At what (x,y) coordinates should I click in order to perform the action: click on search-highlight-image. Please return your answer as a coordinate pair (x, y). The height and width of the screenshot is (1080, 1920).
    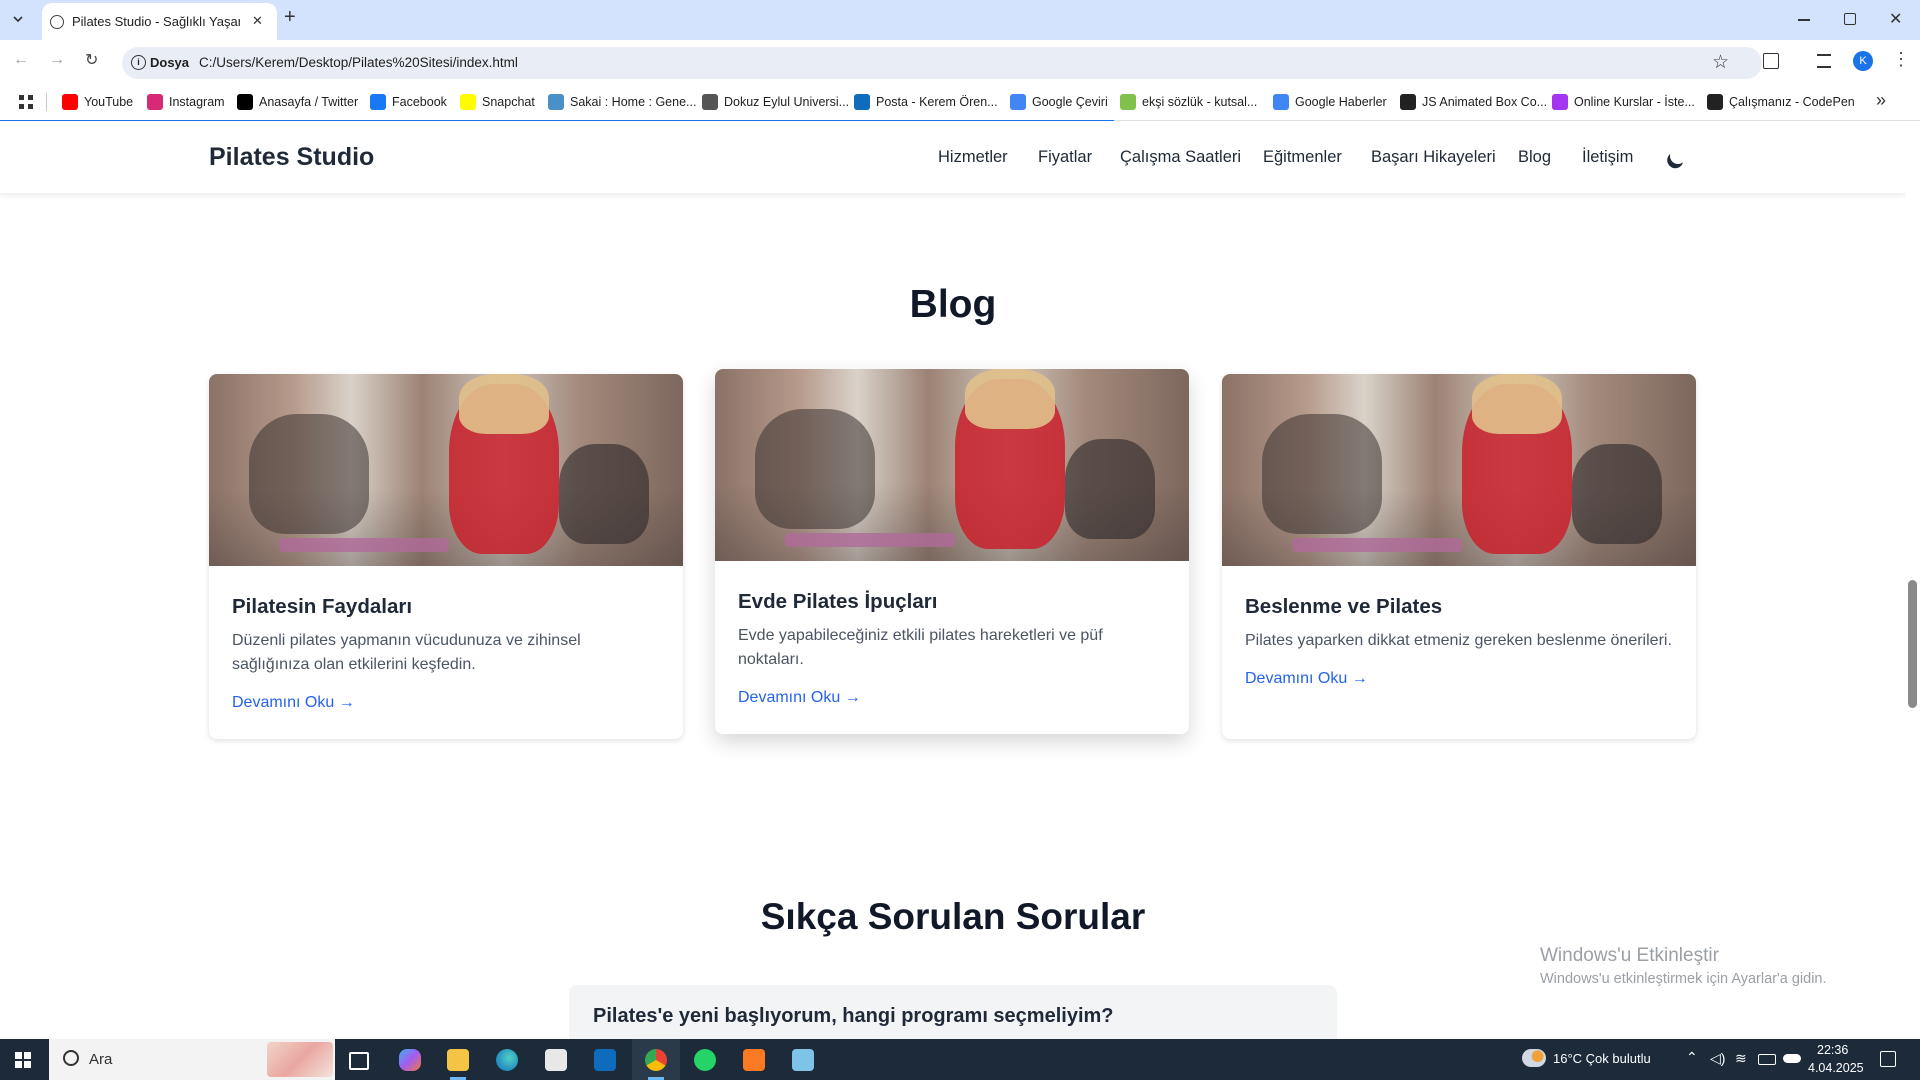
    Looking at the image, I should click on (300, 1059).